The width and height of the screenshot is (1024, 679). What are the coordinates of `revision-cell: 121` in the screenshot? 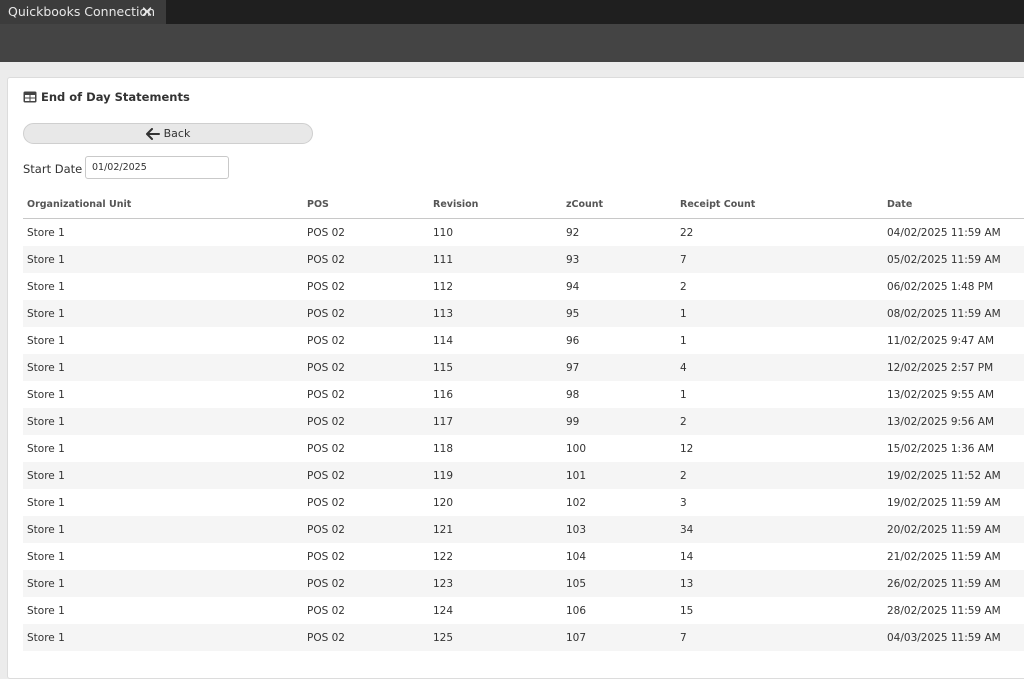 It's located at (443, 530).